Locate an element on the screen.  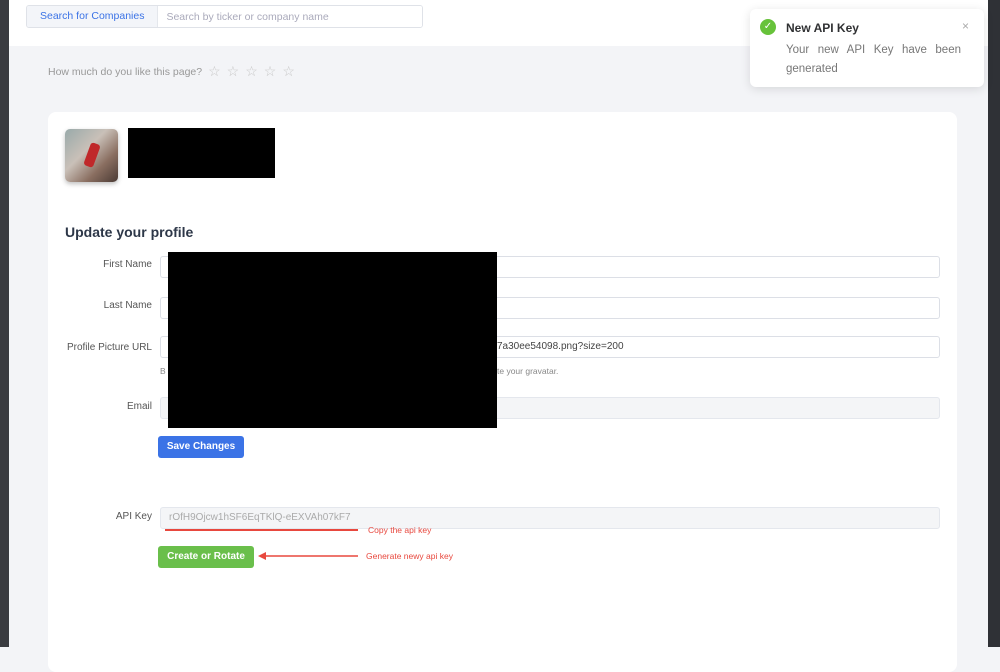
api-key-label: API Key is located at coordinates (133, 516).